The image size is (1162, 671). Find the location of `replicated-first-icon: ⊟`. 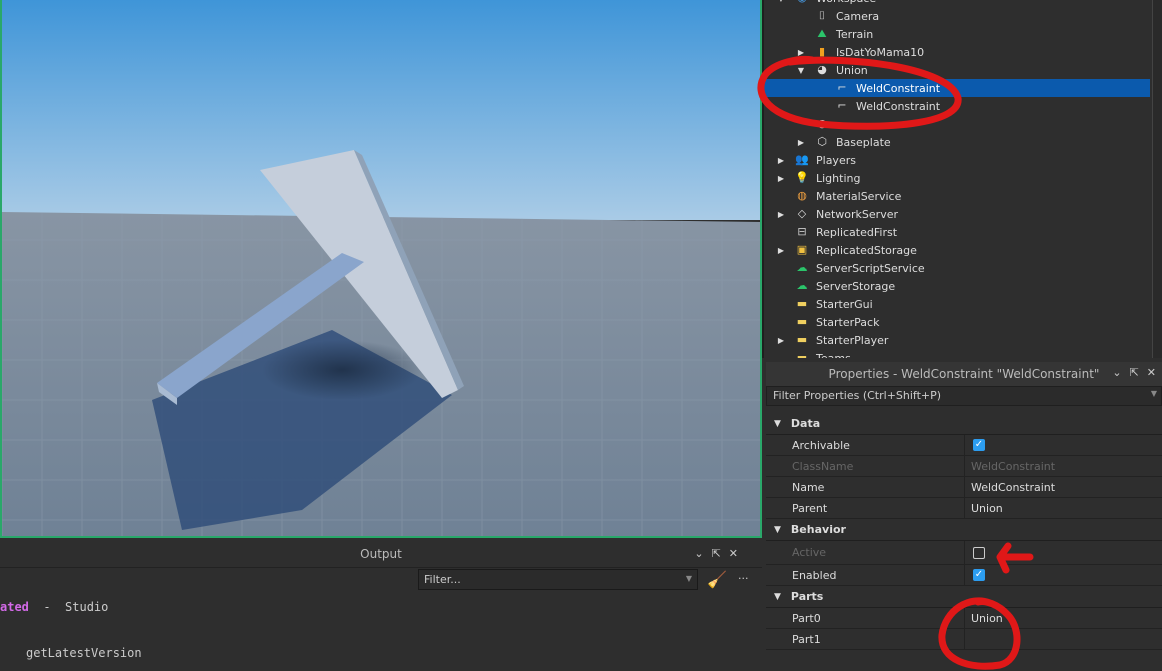

replicated-first-icon: ⊟ is located at coordinates (802, 231).